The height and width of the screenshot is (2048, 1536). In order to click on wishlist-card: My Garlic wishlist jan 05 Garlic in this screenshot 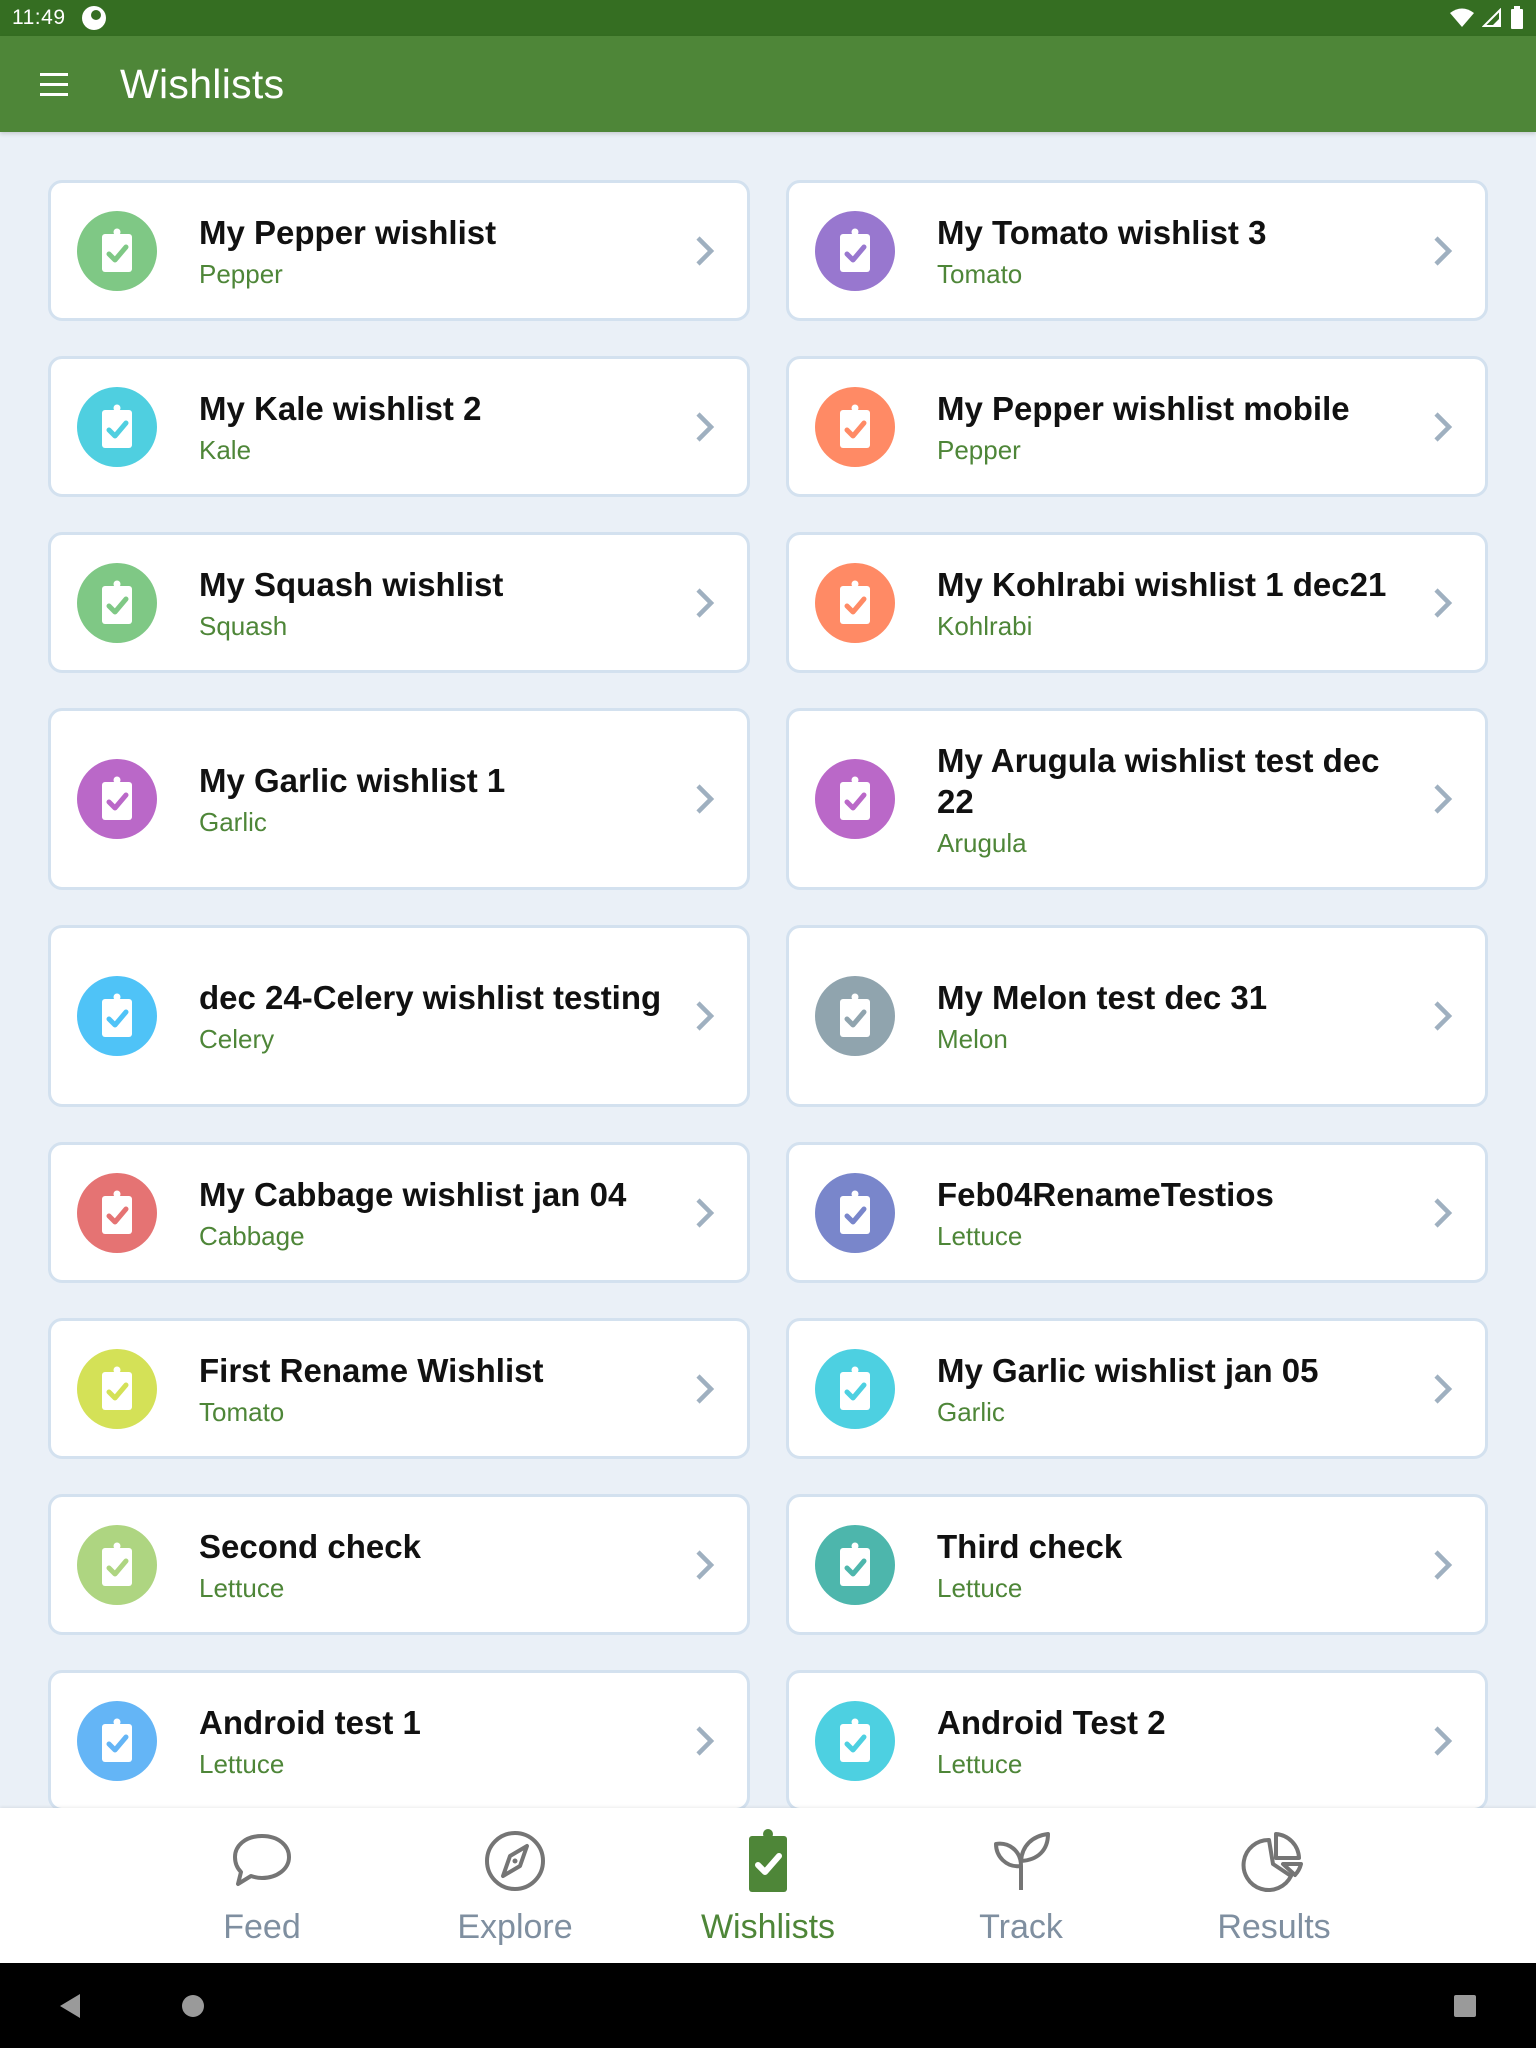, I will do `click(1137, 1388)`.